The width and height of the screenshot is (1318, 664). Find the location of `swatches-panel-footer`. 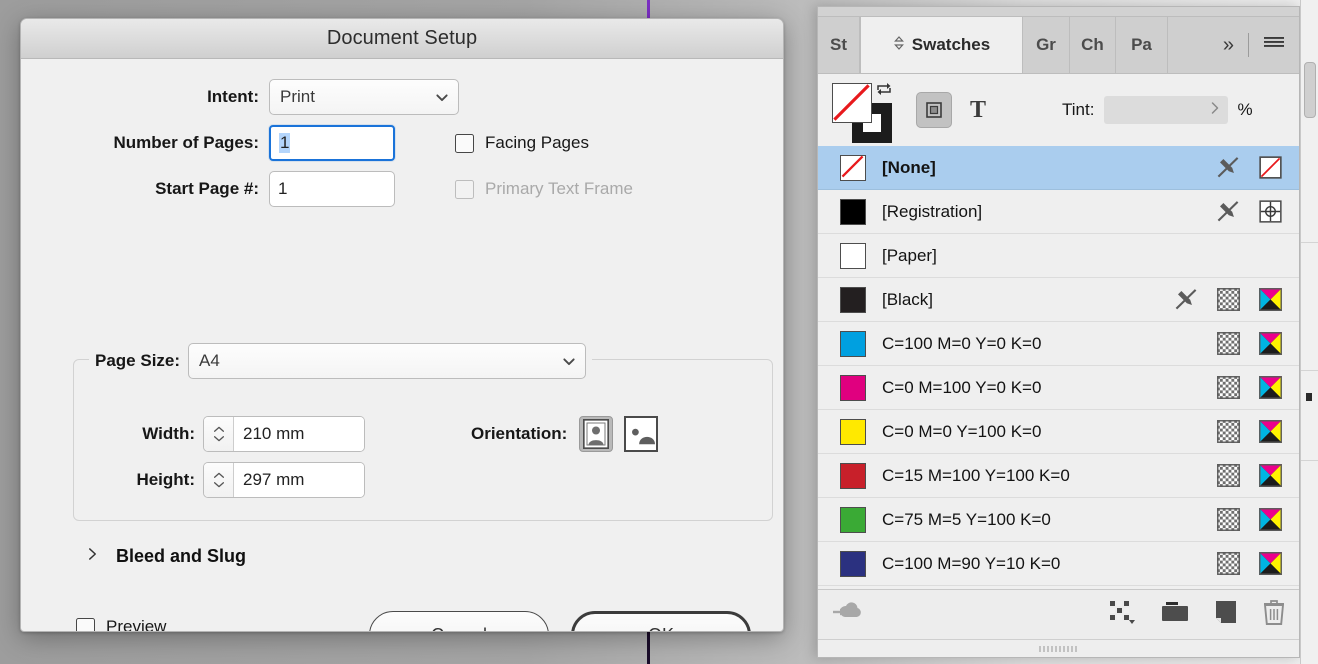

swatches-panel-footer is located at coordinates (1058, 614).